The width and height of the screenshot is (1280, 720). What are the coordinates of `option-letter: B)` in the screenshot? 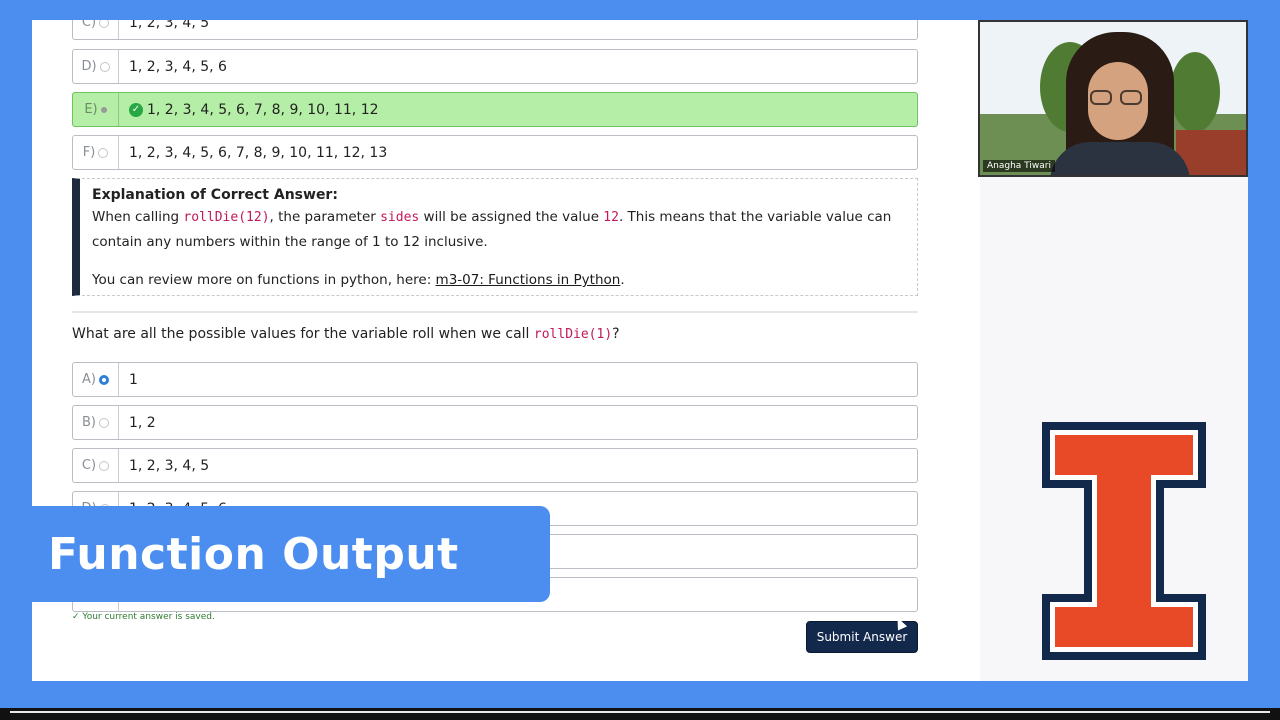 It's located at (89, 422).